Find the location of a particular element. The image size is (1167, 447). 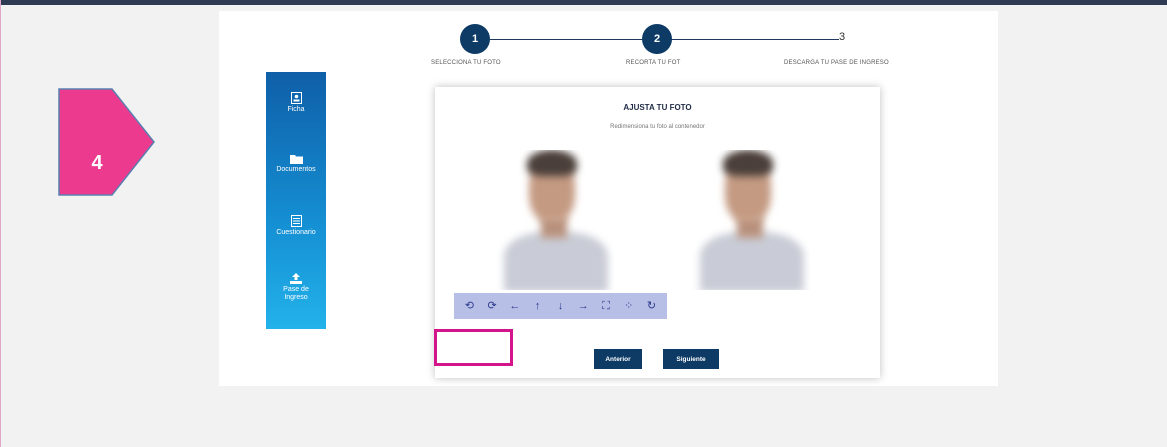

sidebar-item-label: Pase de Ingreso is located at coordinates (296, 293).